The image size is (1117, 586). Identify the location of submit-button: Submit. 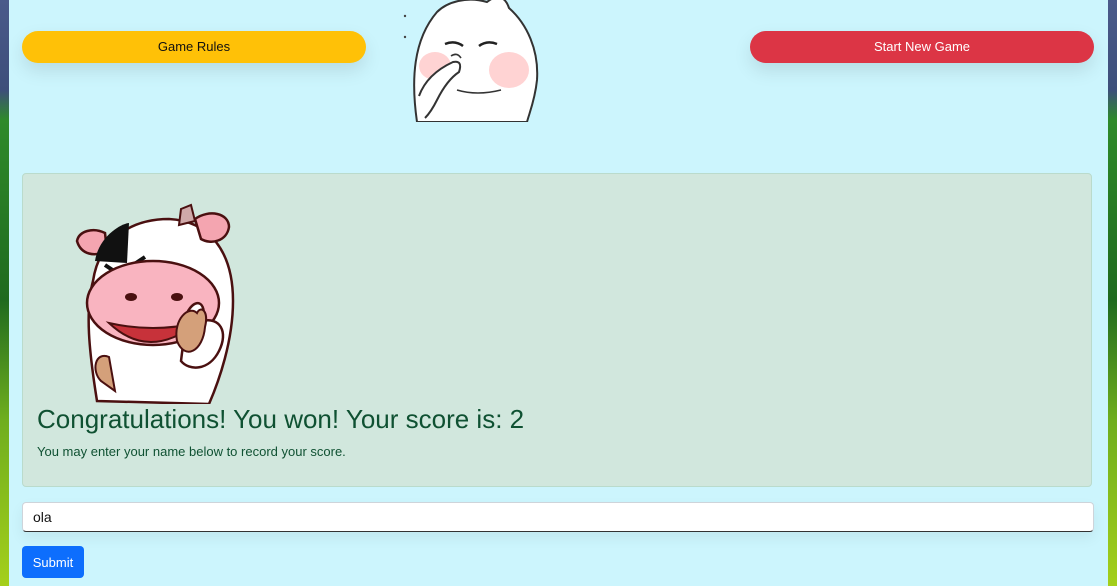
(53, 562).